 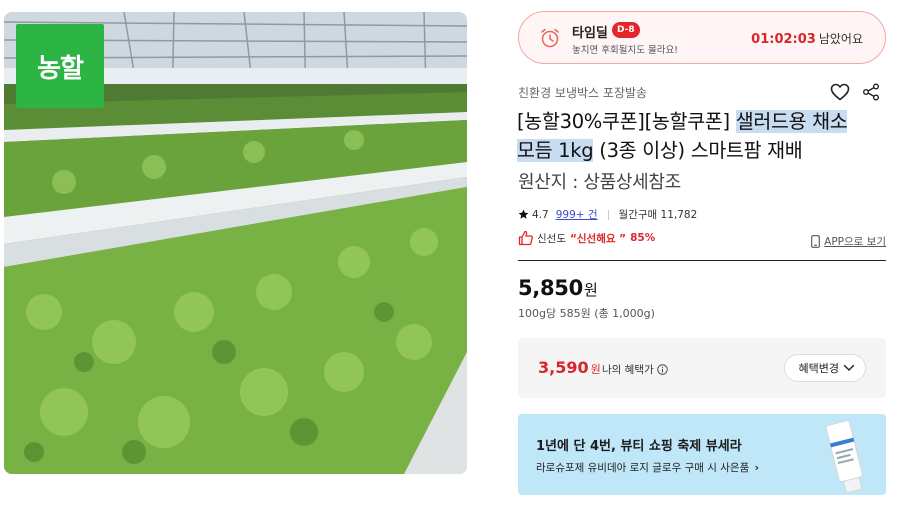 What do you see at coordinates (840, 39) in the screenshot?
I see `countdown-suffix: 남았어요` at bounding box center [840, 39].